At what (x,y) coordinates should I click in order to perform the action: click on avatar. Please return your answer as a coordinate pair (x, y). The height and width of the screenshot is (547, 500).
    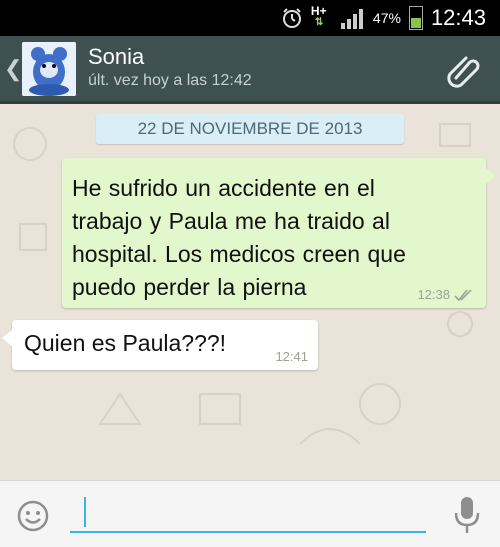
    Looking at the image, I should click on (49, 69).